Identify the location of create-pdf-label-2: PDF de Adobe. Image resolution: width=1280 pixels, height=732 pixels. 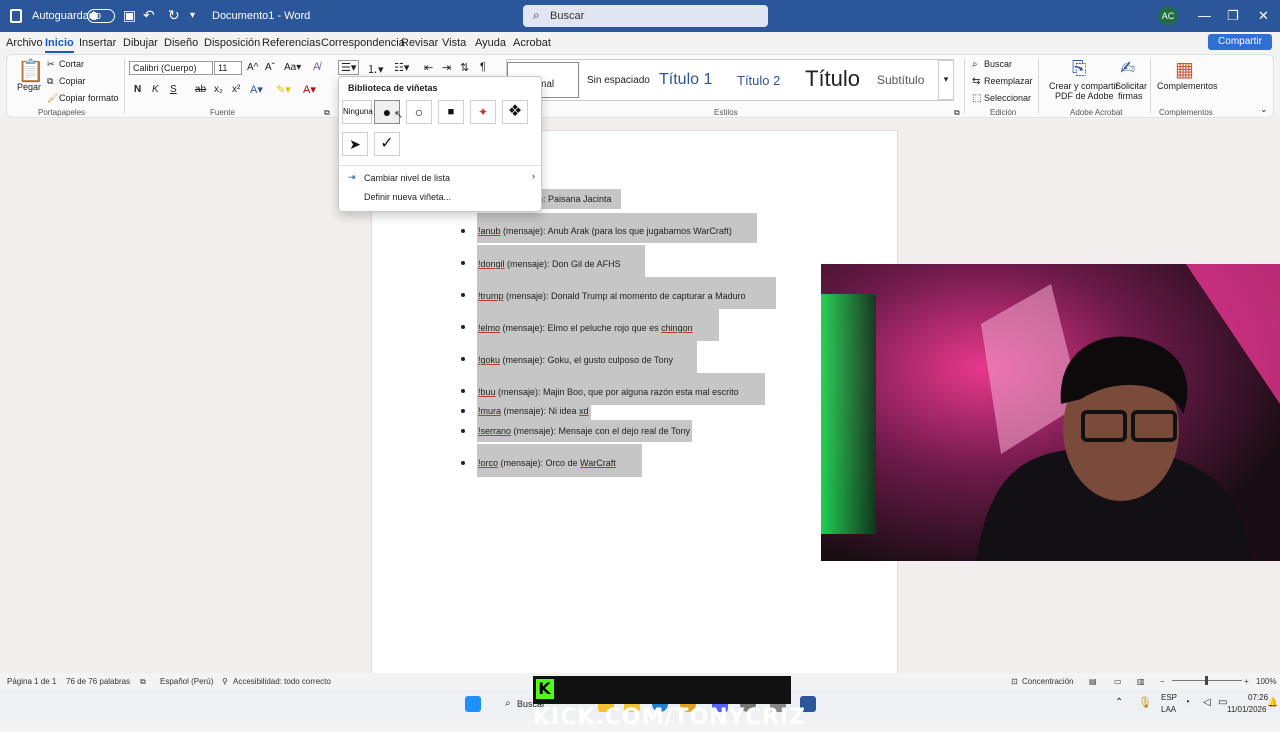
(1084, 96).